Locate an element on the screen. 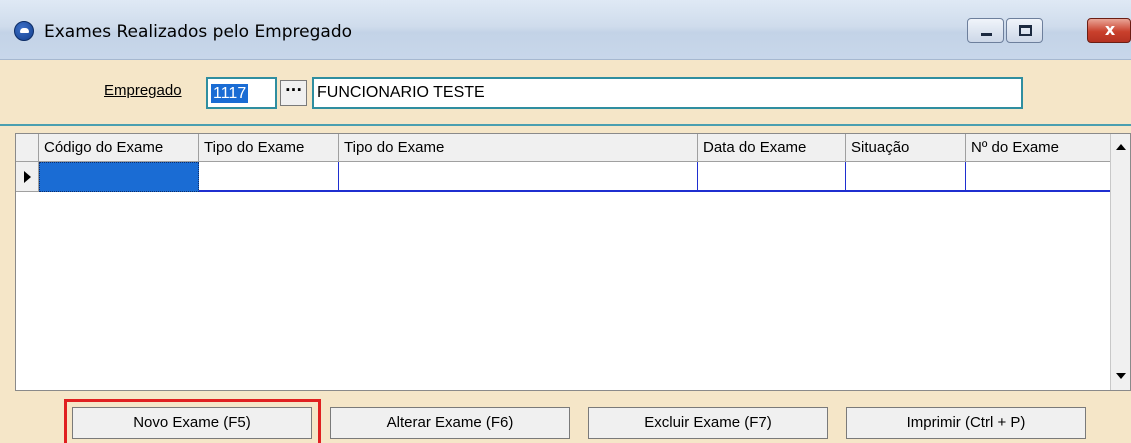  column-header-numero: Nº do Exame is located at coordinates (1039, 148).